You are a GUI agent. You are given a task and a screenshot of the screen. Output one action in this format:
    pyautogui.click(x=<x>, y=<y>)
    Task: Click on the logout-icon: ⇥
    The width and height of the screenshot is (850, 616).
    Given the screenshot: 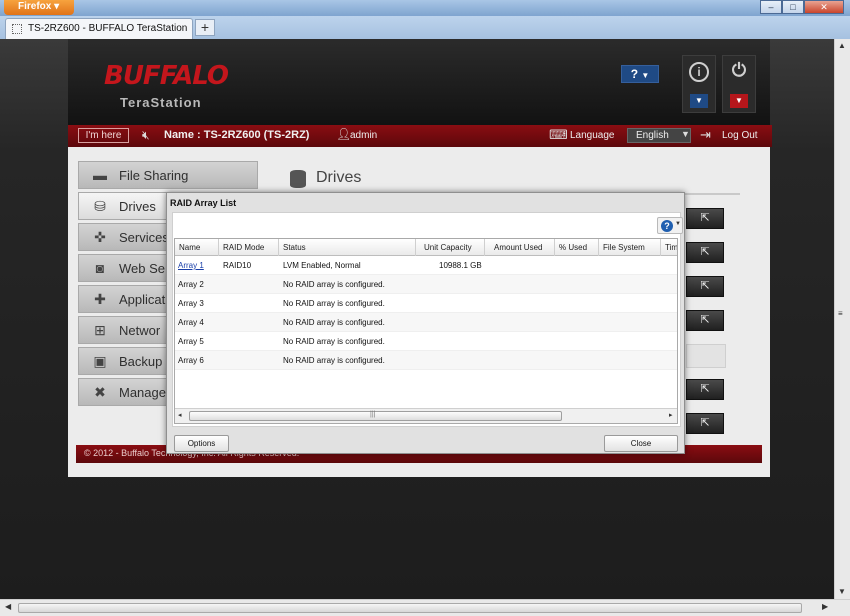 What is the action you would take?
    pyautogui.click(x=705, y=135)
    